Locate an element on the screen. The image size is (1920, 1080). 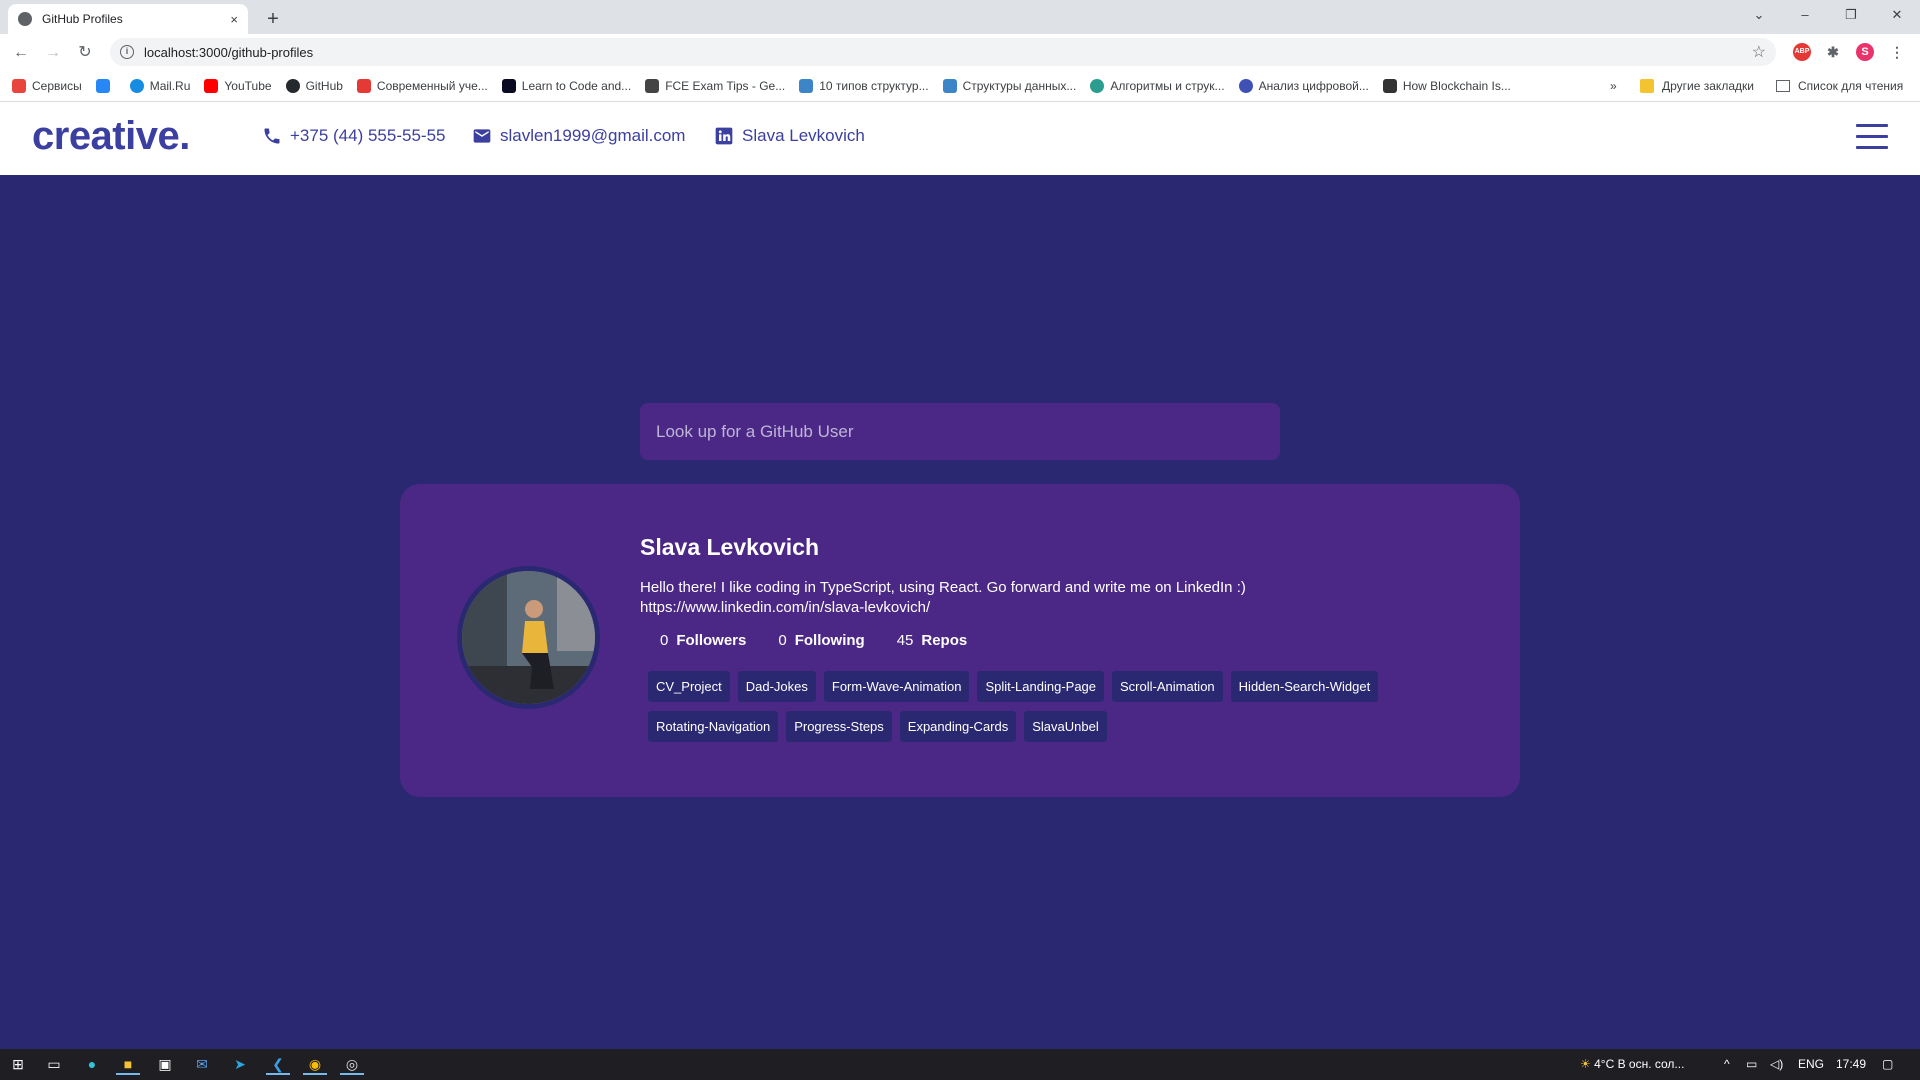
notifications-icon: ▢ is located at coordinates (1887, 1064).